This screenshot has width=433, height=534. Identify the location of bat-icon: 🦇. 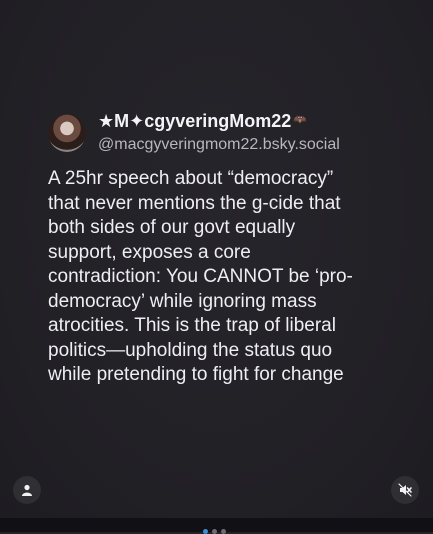
(300, 120).